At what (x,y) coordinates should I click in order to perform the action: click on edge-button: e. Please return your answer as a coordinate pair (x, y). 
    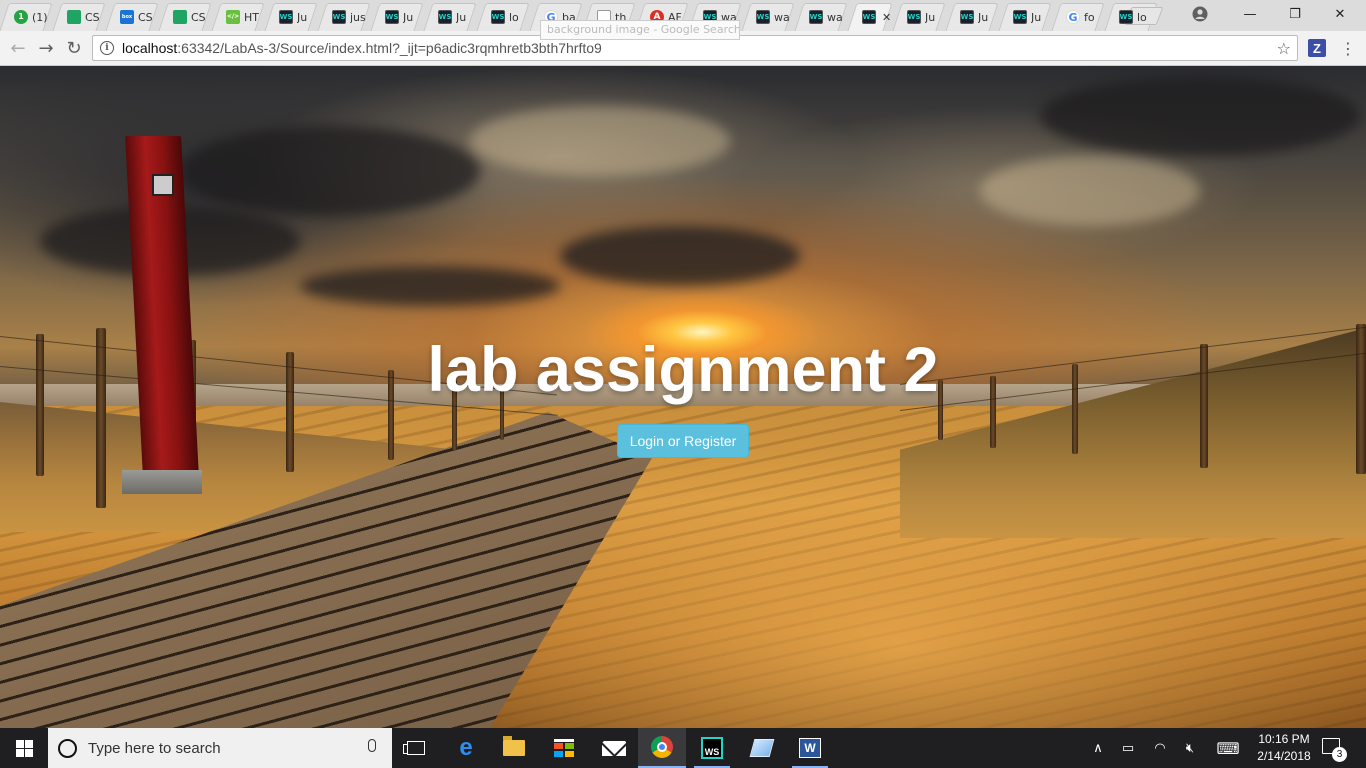
    Looking at the image, I should click on (466, 748).